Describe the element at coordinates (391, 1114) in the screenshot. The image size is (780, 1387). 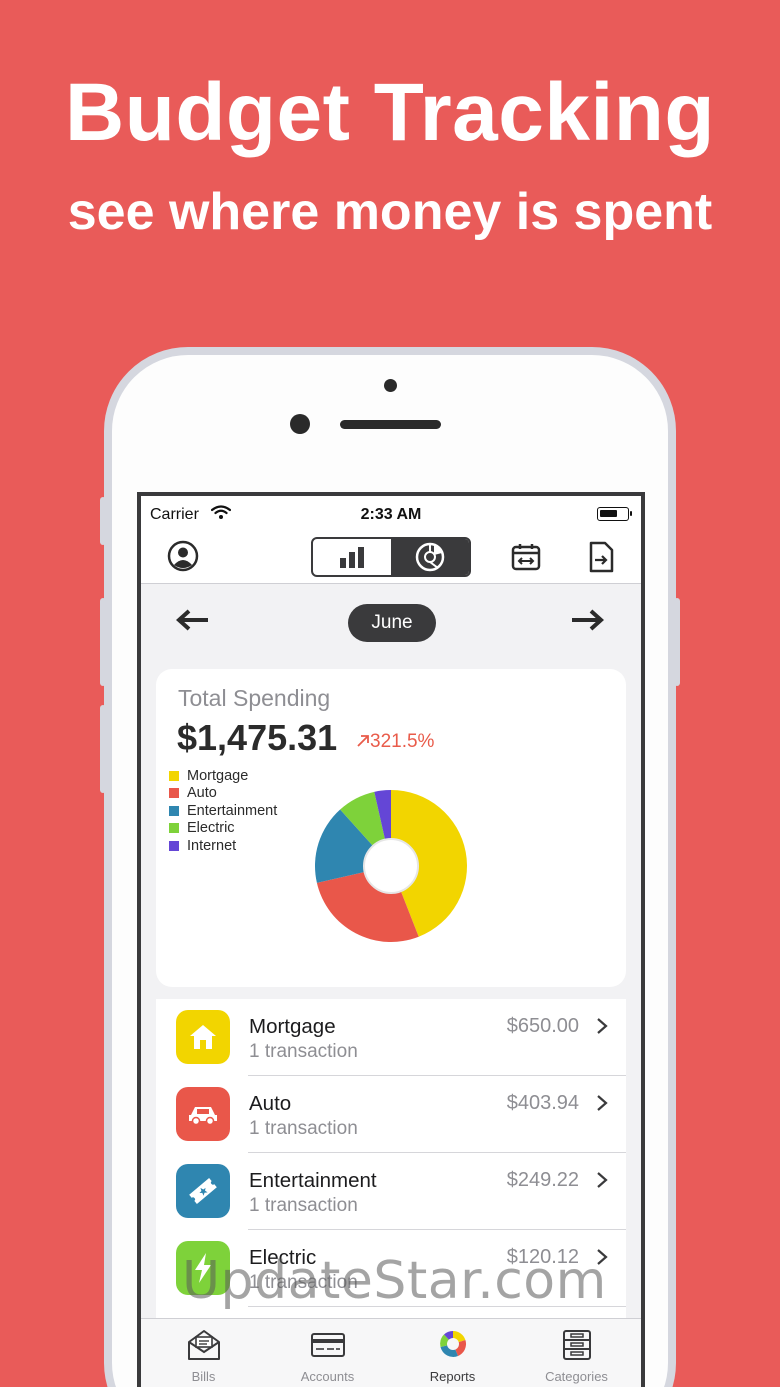
I see `category-row-auto: Auto 1 transaction $403.94` at that location.